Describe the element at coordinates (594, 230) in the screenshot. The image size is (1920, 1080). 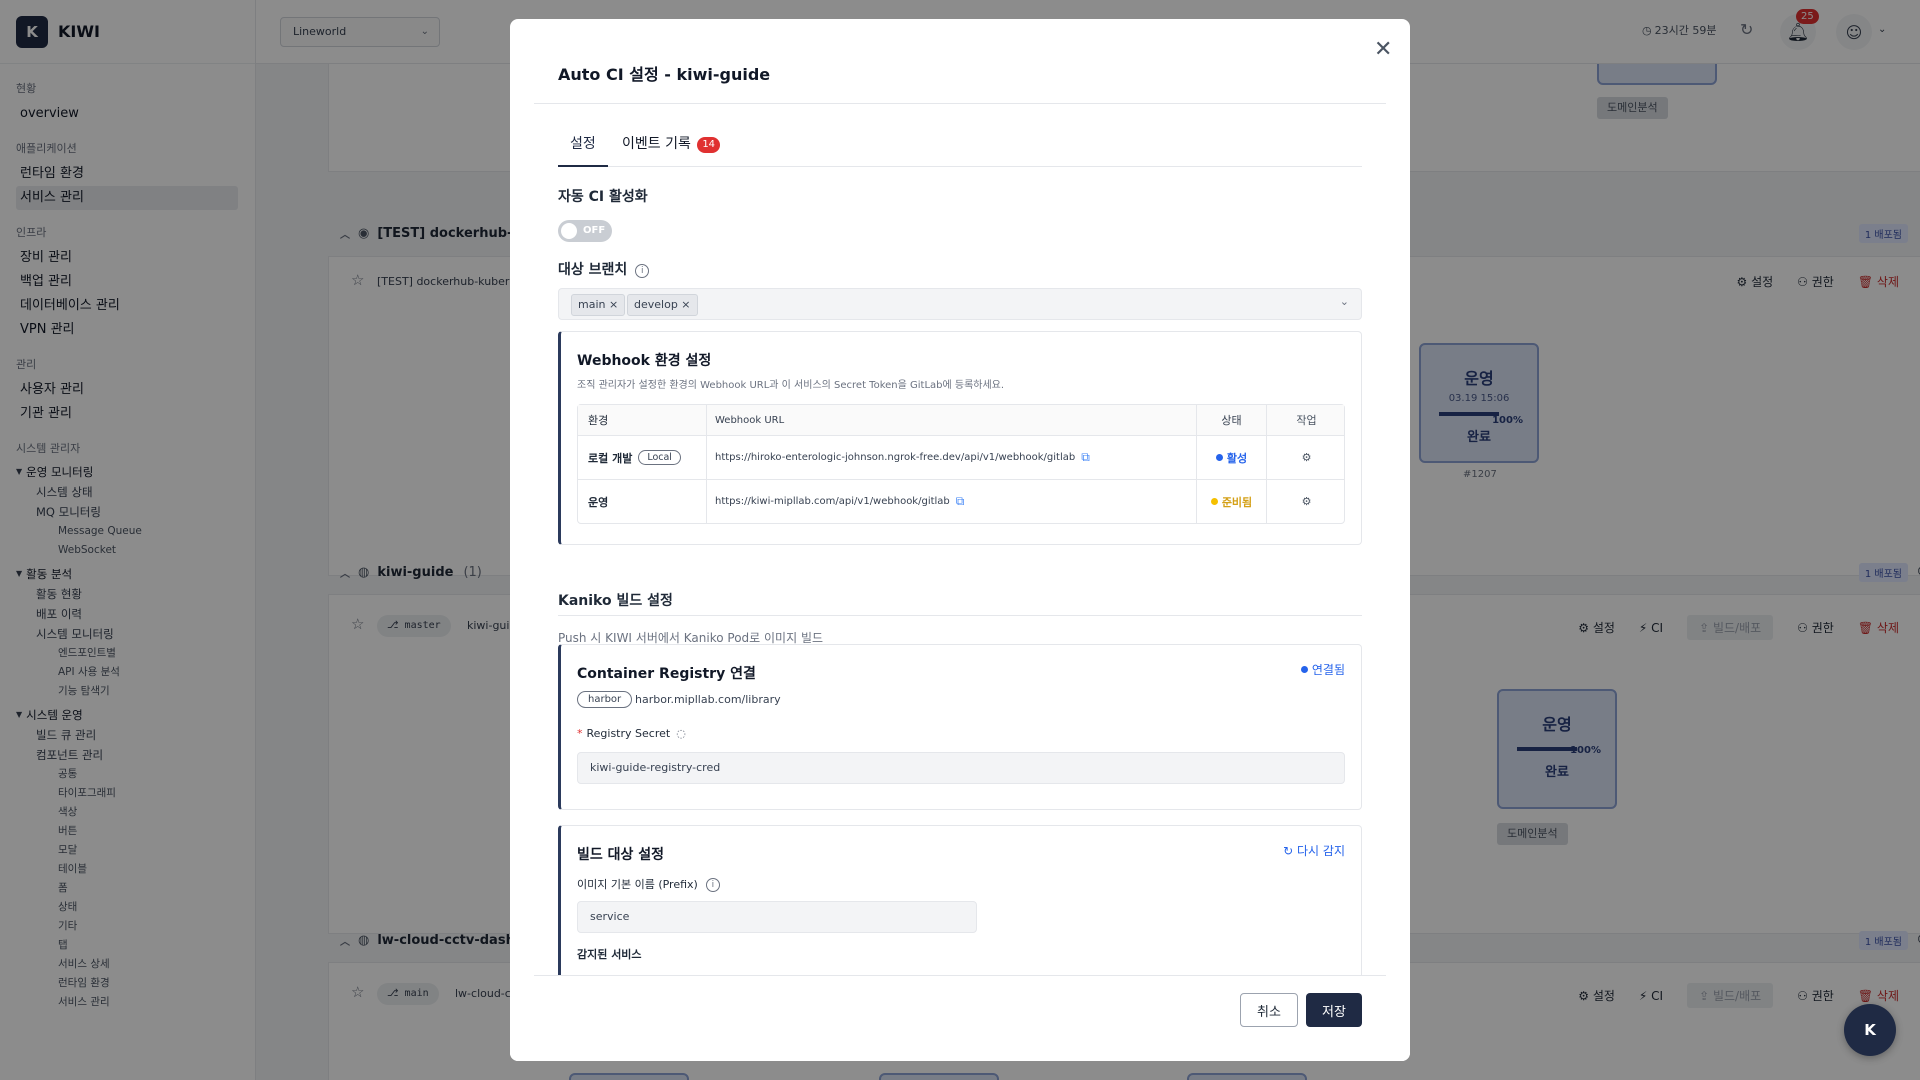
I see `toggle-state: OFF` at that location.